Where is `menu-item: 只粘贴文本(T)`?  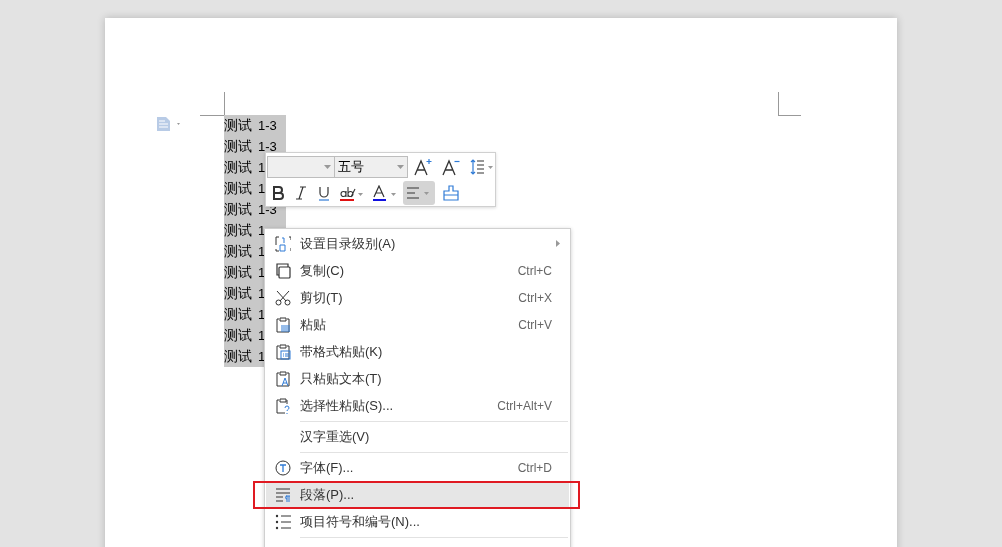 menu-item: 只粘贴文本(T) is located at coordinates (417, 378).